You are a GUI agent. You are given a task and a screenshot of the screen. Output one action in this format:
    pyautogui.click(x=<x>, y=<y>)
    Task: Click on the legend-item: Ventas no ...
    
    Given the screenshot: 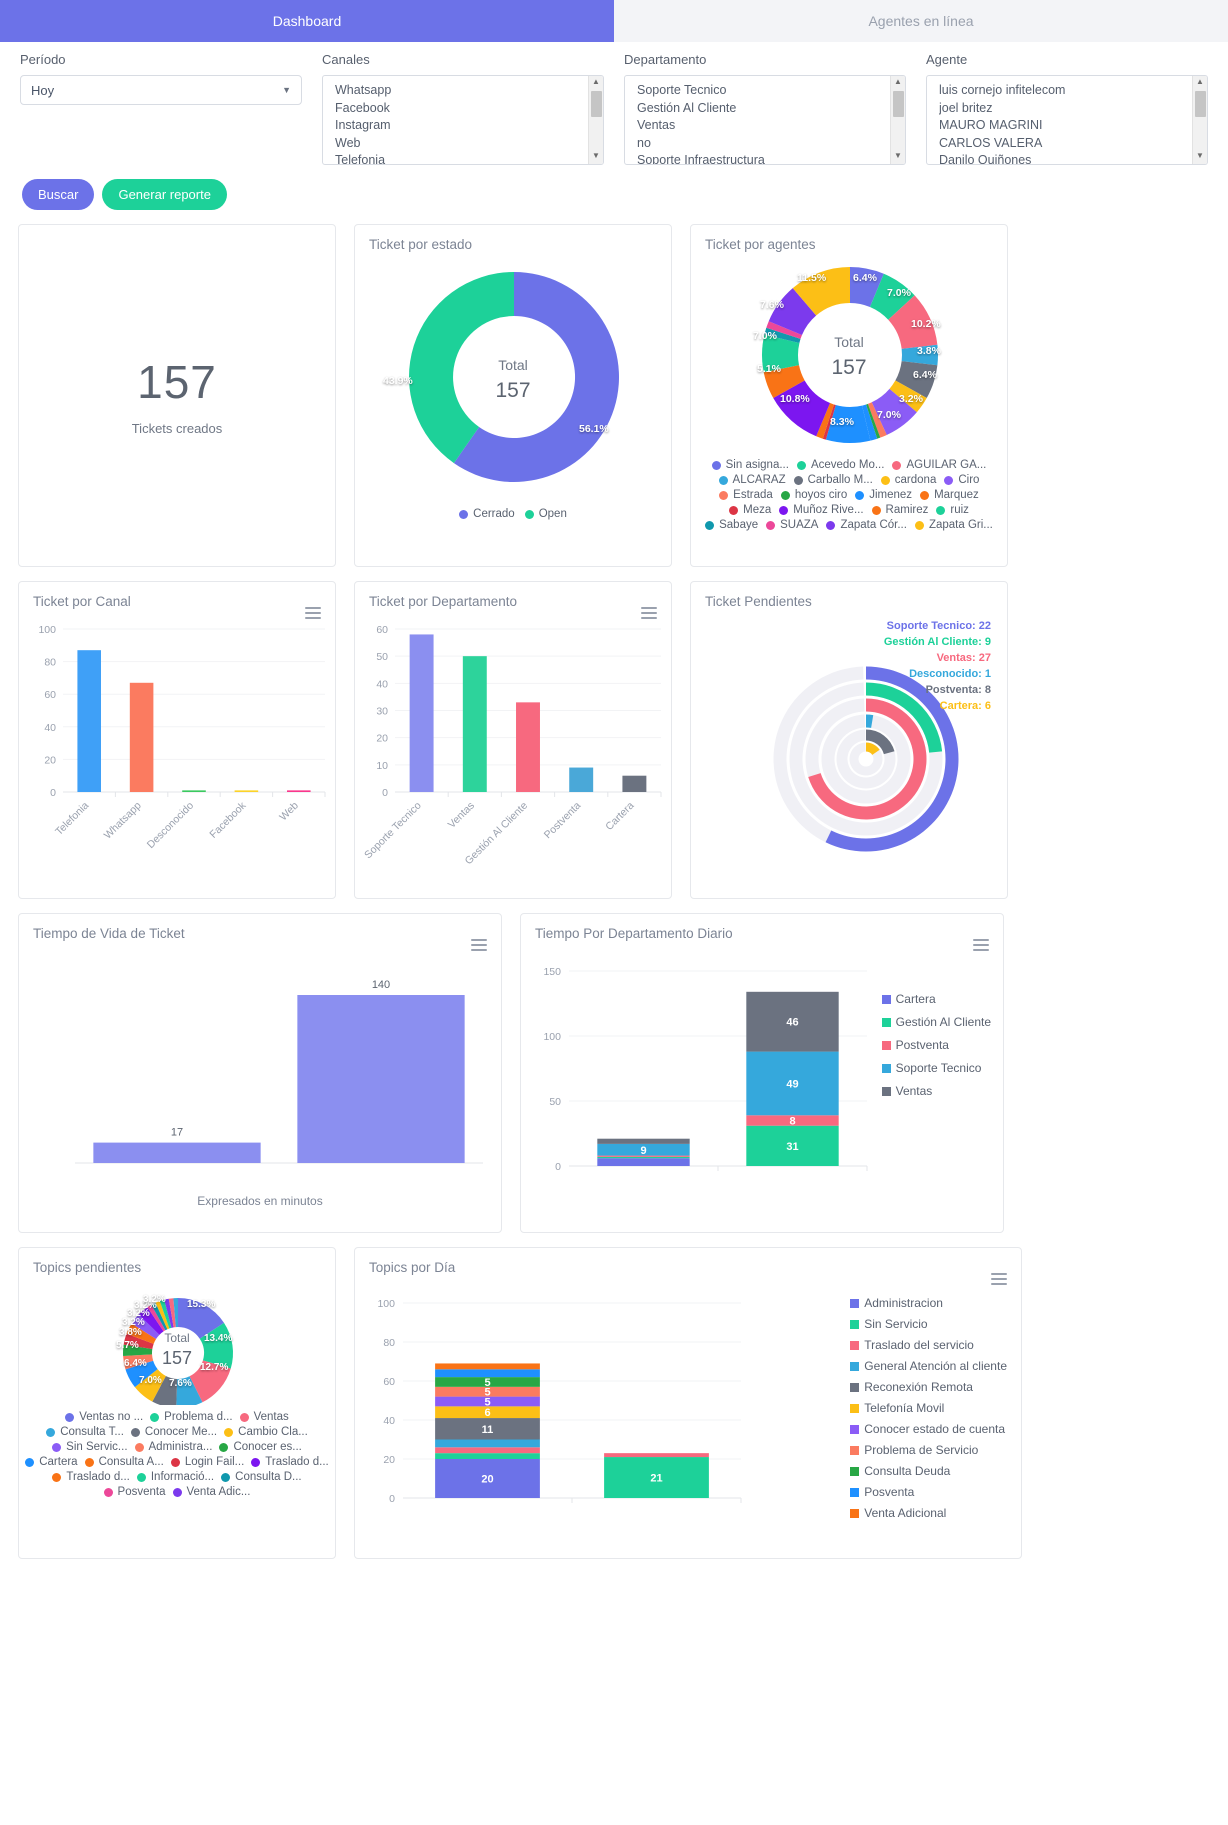 What is the action you would take?
    pyautogui.click(x=104, y=1417)
    